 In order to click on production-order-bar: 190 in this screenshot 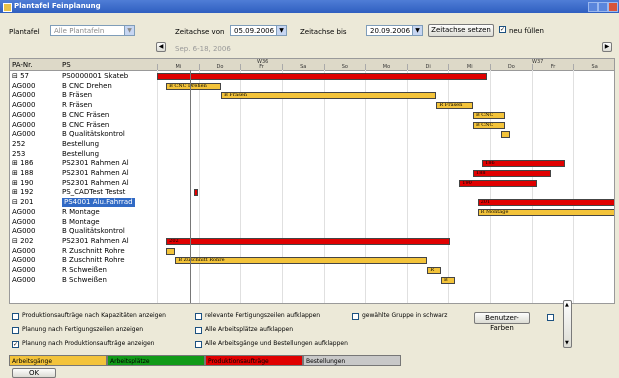, I will do `click(498, 183)`.